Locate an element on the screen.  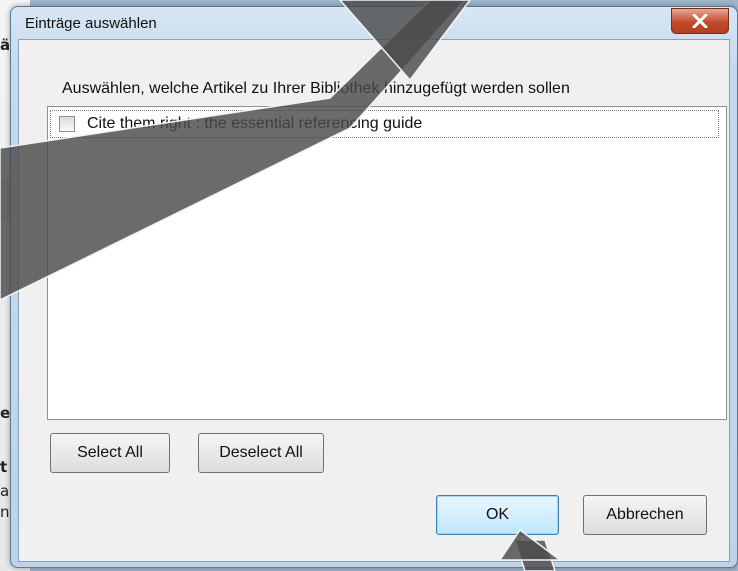
background-text: ä is located at coordinates (5, 45).